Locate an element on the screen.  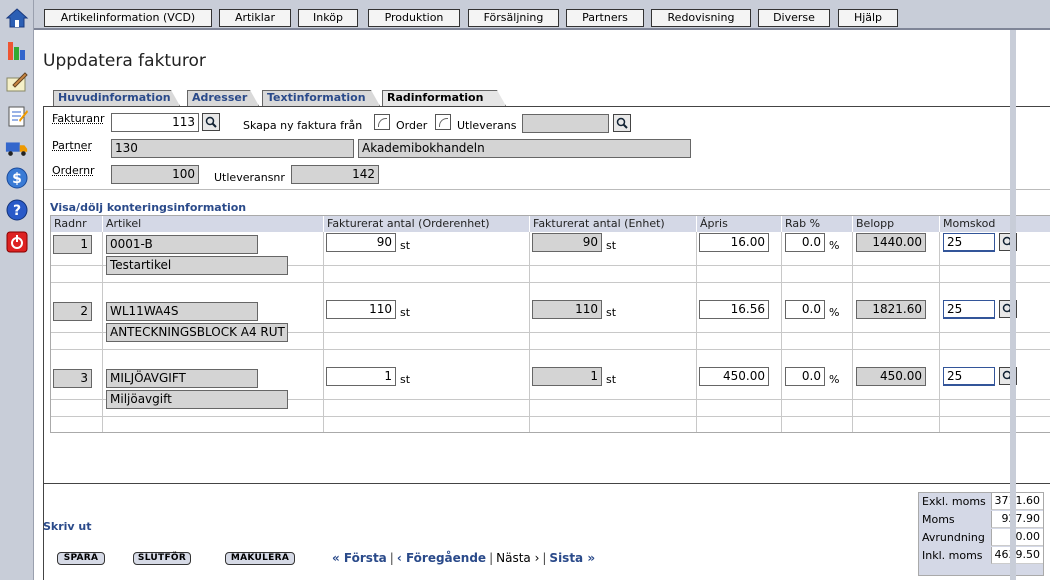
ordernr-label: Ordernr is located at coordinates (73, 170).